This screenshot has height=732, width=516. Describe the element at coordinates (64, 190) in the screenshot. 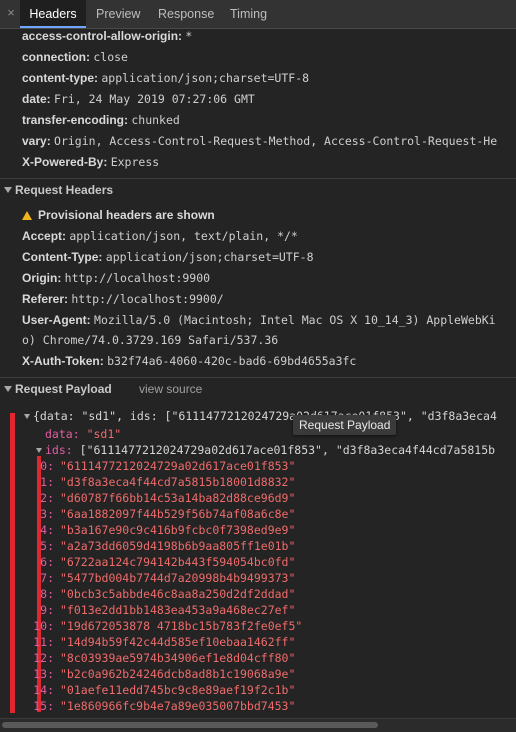

I see `section-title: Request Headers` at that location.